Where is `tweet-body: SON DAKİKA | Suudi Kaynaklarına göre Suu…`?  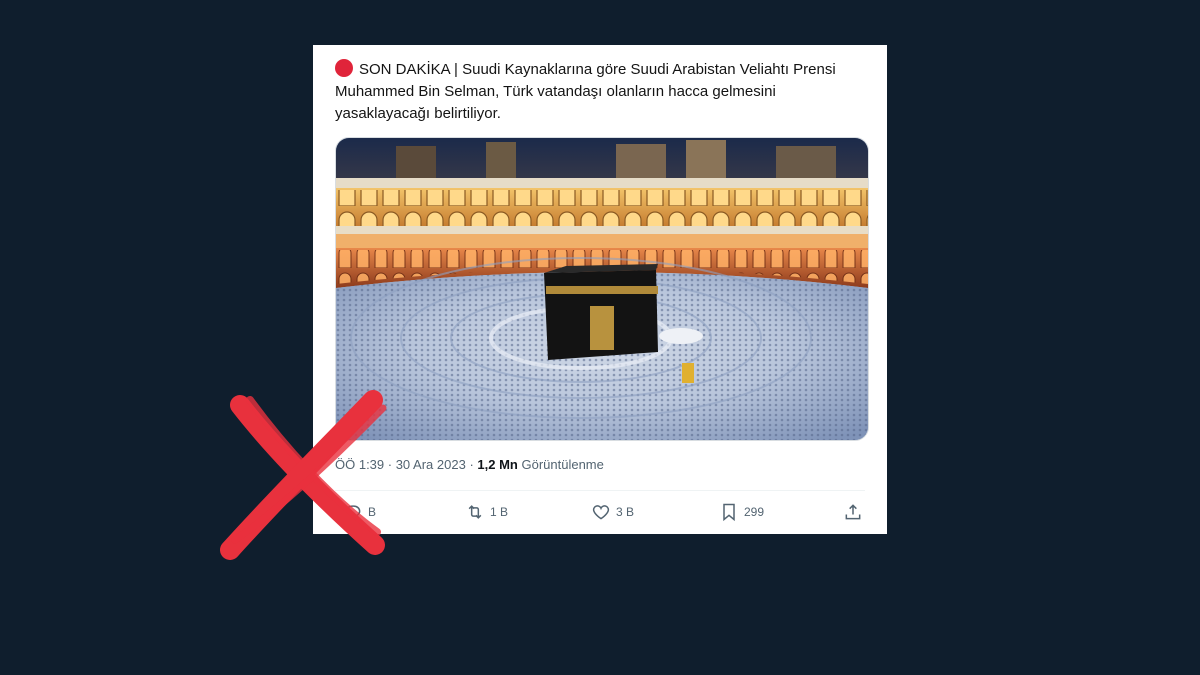 tweet-body: SON DAKİKA | Suudi Kaynaklarına göre Suu… is located at coordinates (585, 91).